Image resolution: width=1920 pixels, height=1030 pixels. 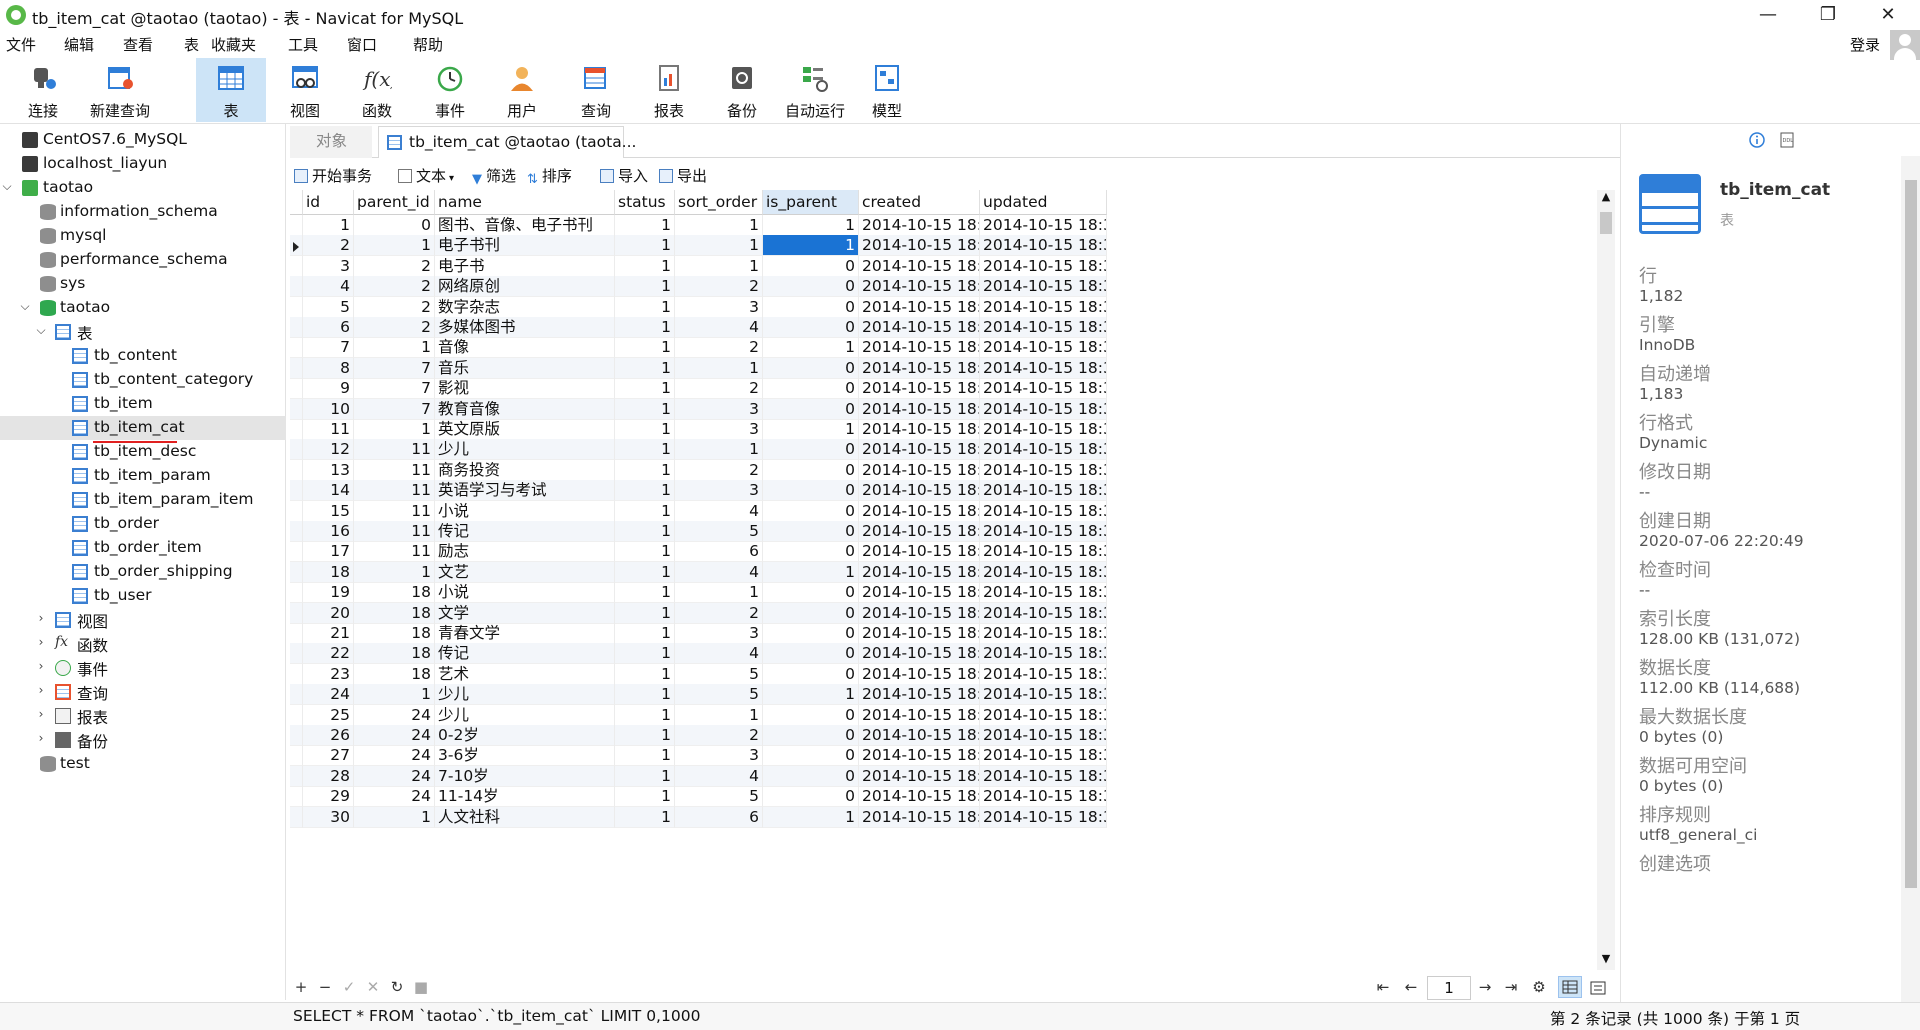 What do you see at coordinates (41, 690) in the screenshot?
I see `chevron-right-icon: ›` at bounding box center [41, 690].